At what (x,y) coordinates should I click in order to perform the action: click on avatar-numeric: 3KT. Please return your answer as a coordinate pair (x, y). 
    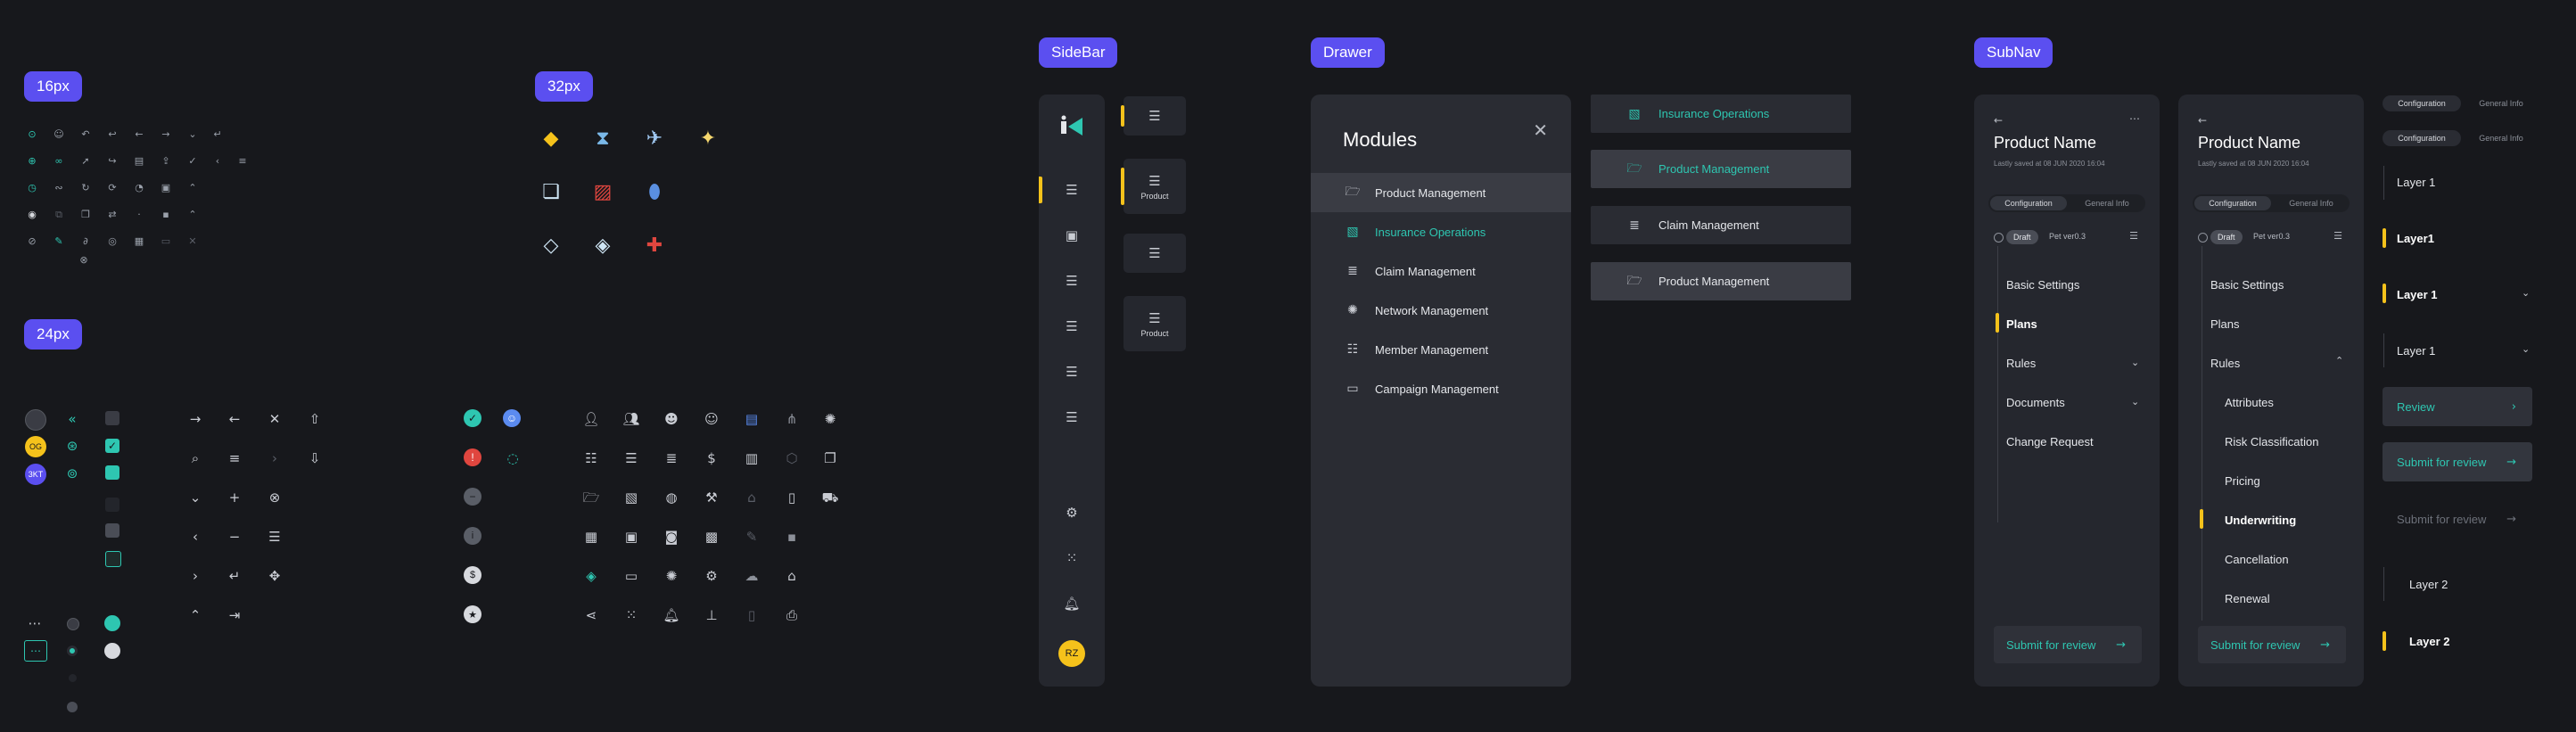
    Looking at the image, I should click on (35, 474).